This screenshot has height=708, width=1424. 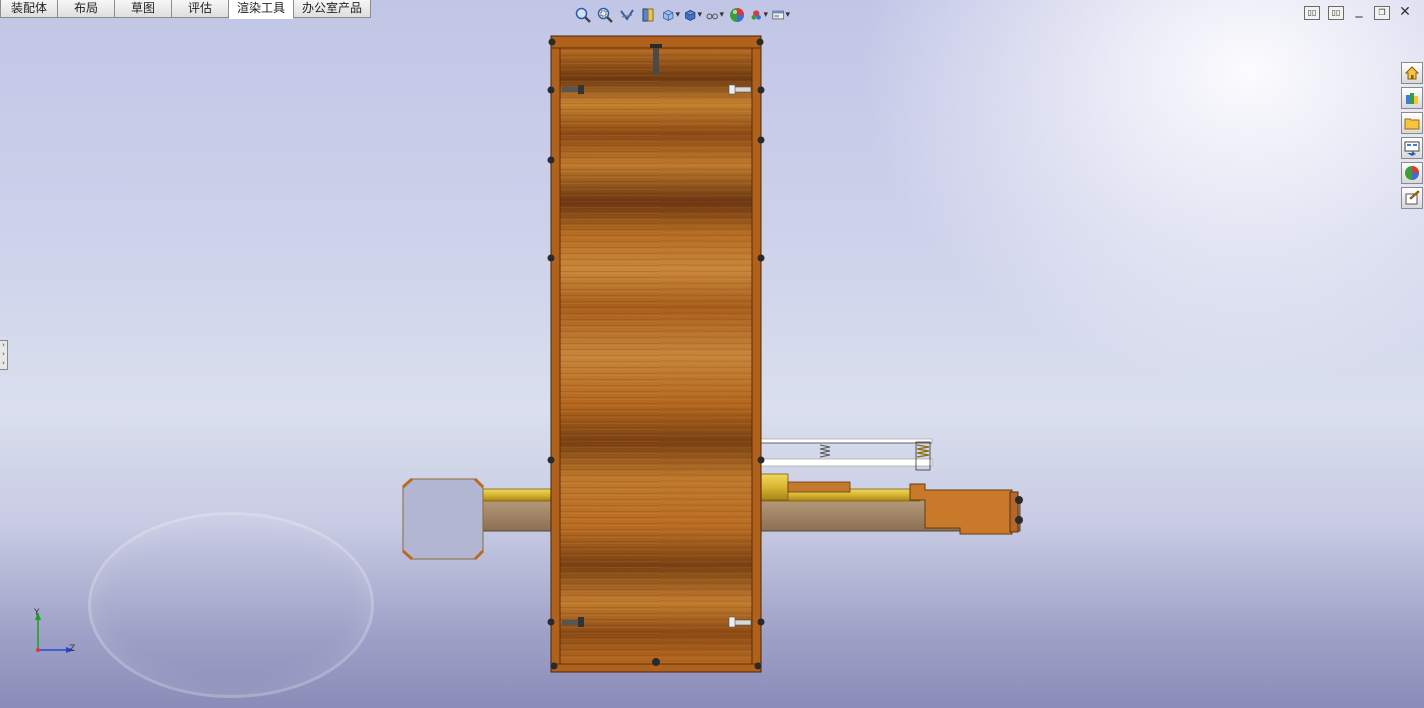 What do you see at coordinates (37, 613) in the screenshot?
I see `axis-y-label: Y` at bounding box center [37, 613].